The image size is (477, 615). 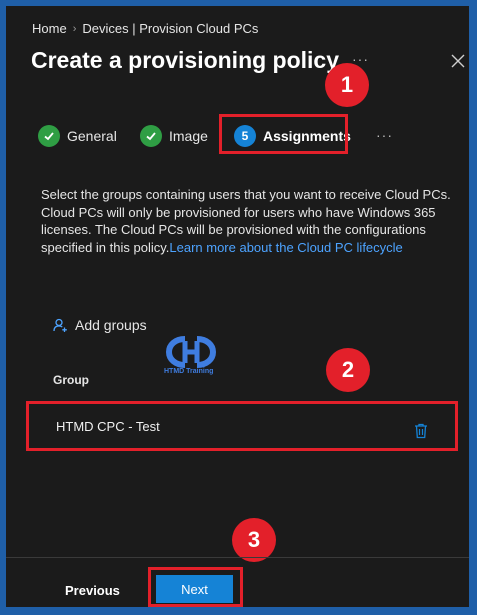 What do you see at coordinates (170, 28) in the screenshot?
I see `breadcrumb-current: Devices | Provision Cloud PCs` at bounding box center [170, 28].